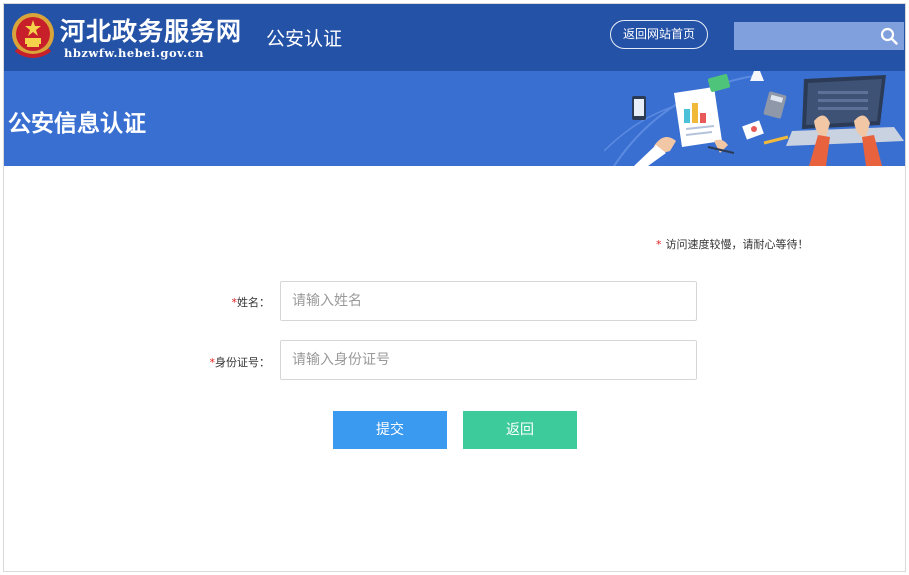  I want to click on search-icon, so click(889, 36).